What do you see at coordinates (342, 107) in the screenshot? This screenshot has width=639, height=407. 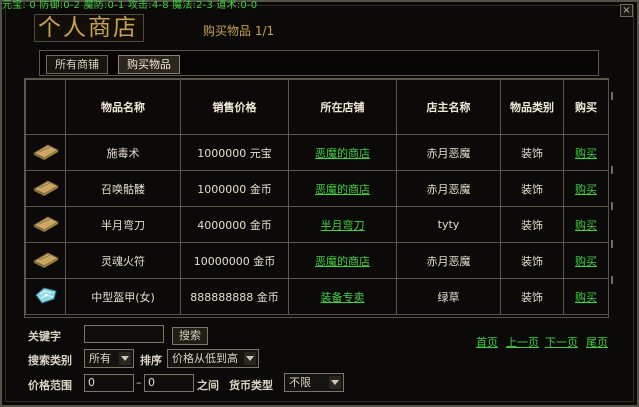 I see `header-shop: 所在店铺` at bounding box center [342, 107].